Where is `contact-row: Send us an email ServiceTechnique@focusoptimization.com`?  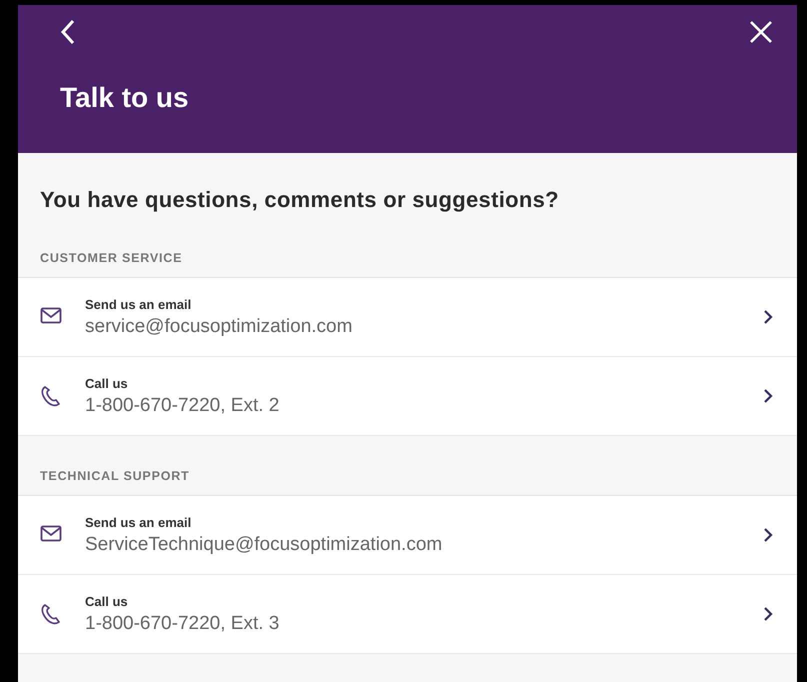
contact-row: Send us an email ServiceTechnique@focusoptimization.com is located at coordinates (407, 535).